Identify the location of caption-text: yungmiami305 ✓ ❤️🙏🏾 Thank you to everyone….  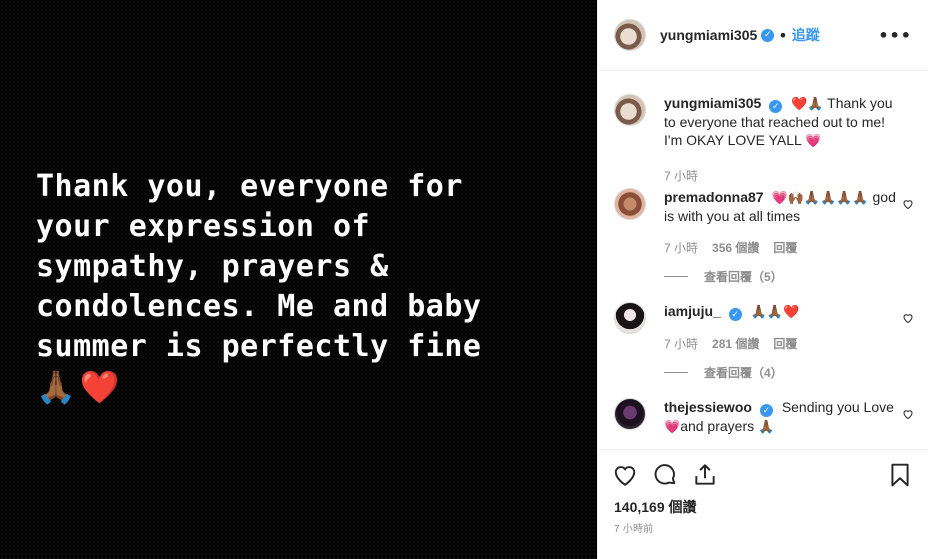
(784, 122).